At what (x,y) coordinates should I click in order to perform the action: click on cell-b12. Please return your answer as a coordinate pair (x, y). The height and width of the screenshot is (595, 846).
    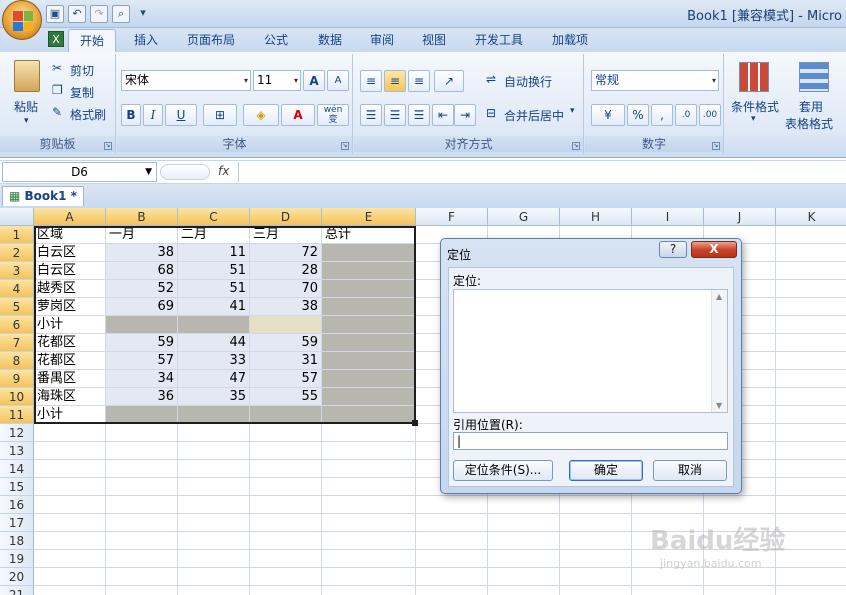
    Looking at the image, I should click on (142, 433).